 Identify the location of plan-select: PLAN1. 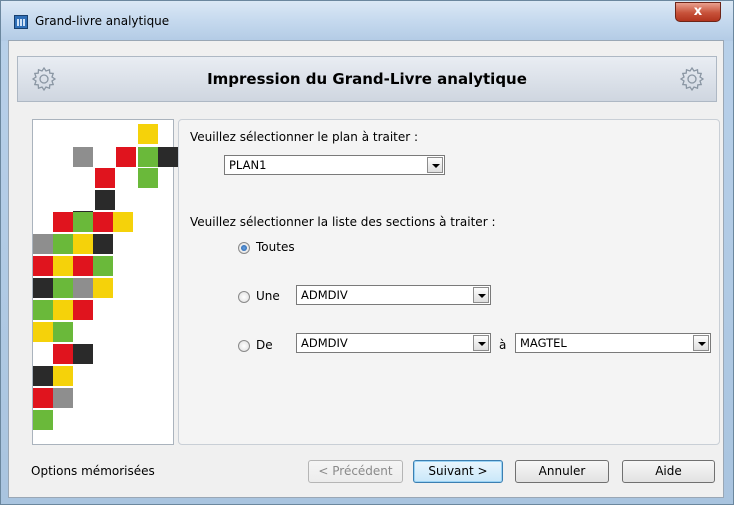
(334, 165).